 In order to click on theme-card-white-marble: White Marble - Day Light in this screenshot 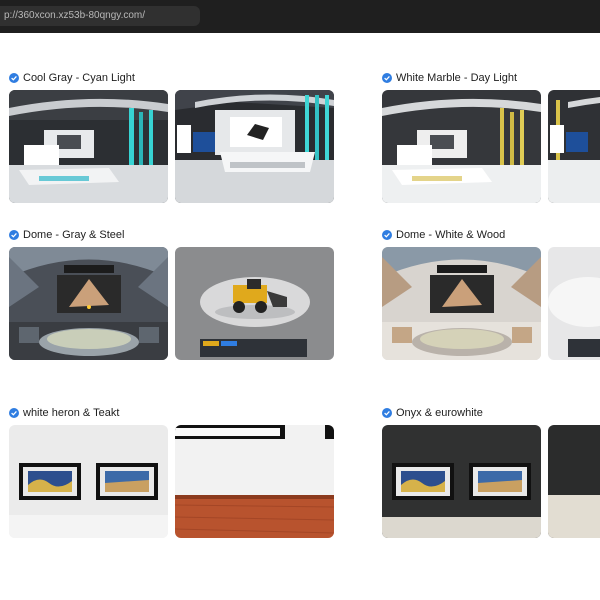, I will do `click(491, 137)`.